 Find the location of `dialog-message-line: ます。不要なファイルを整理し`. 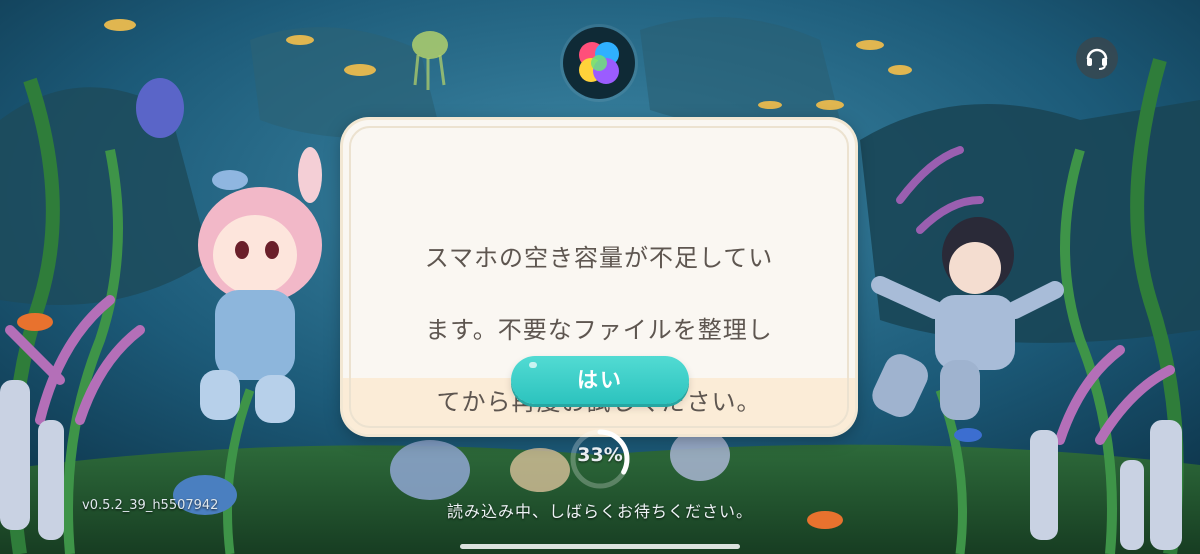

dialog-message-line: ます。不要なファイルを整理し is located at coordinates (599, 330).